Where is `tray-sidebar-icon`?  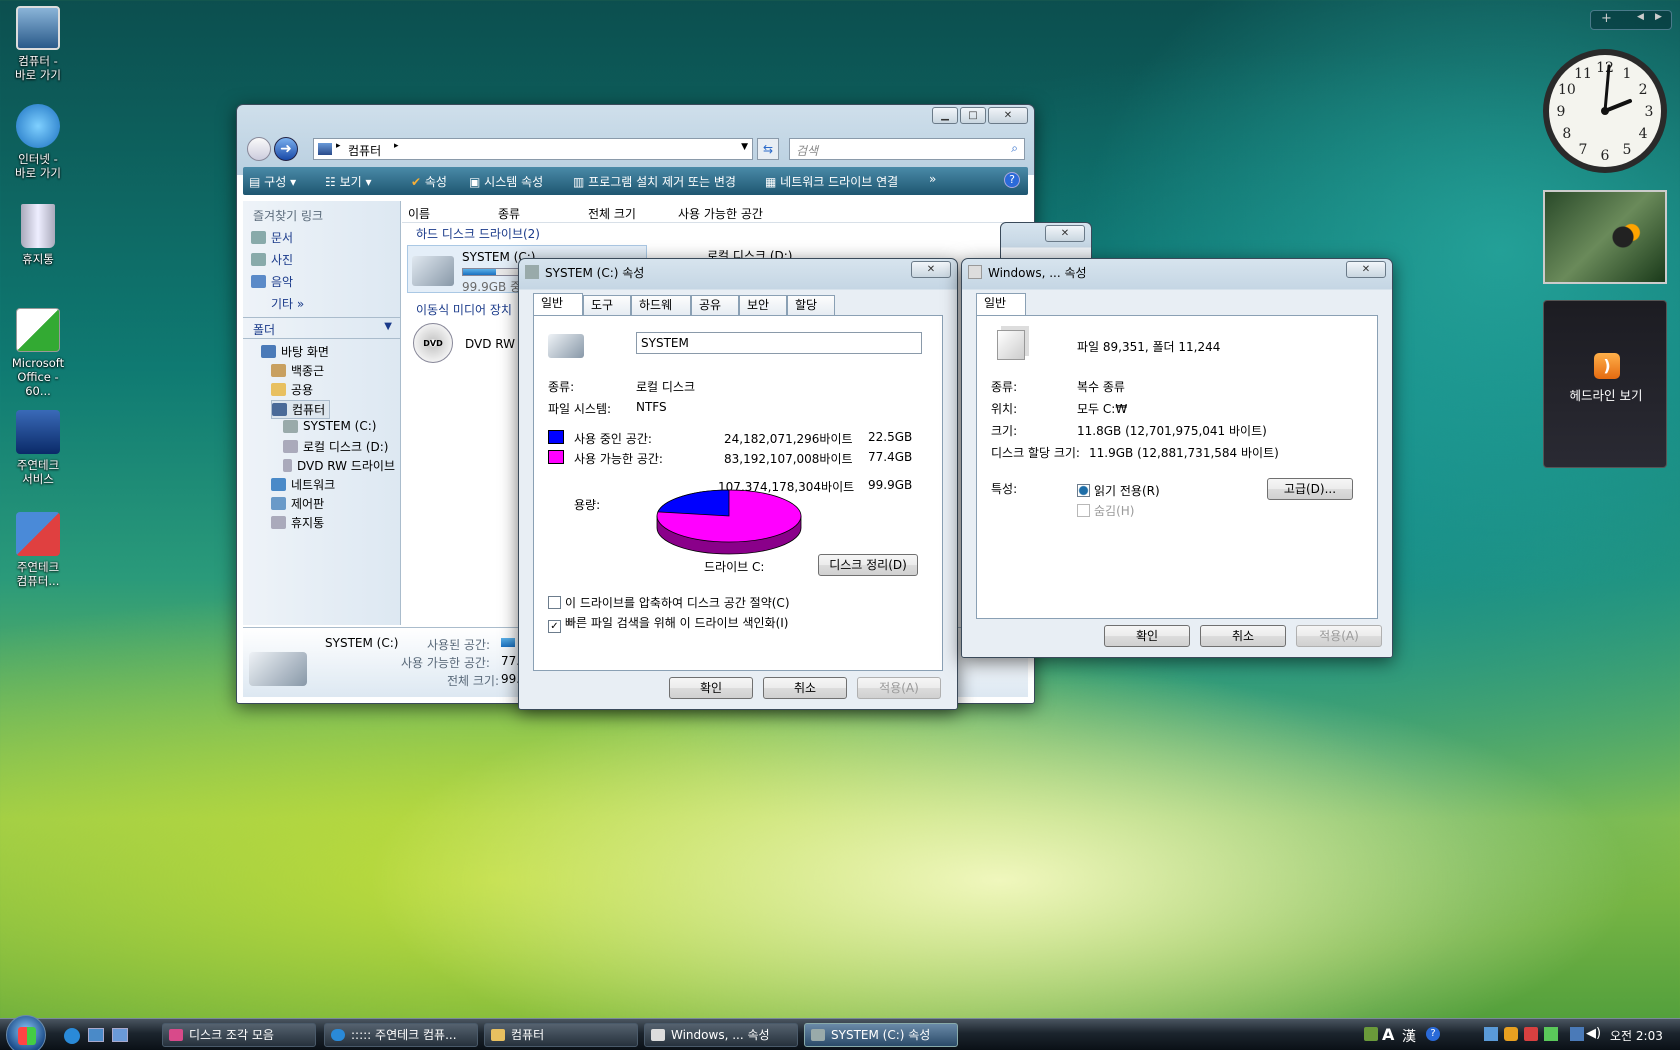
tray-sidebar-icon is located at coordinates (1551, 1034).